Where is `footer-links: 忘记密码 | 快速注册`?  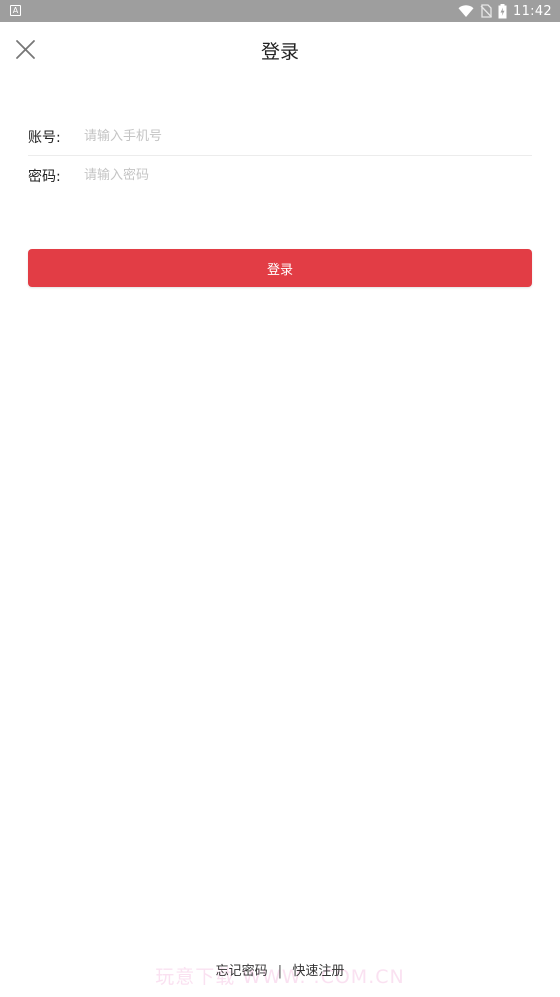
footer-links: 忘记密码 | 快速注册 is located at coordinates (280, 969).